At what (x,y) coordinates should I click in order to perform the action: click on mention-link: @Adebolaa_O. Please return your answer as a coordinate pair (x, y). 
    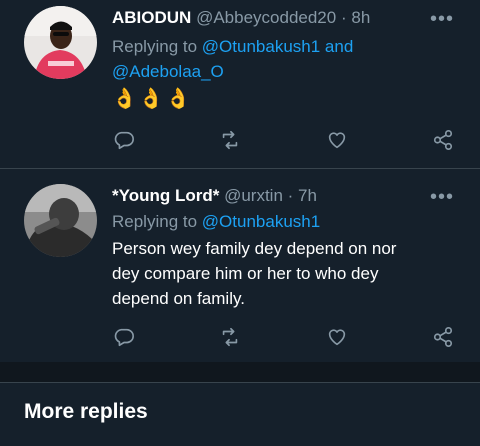
    Looking at the image, I should click on (168, 71).